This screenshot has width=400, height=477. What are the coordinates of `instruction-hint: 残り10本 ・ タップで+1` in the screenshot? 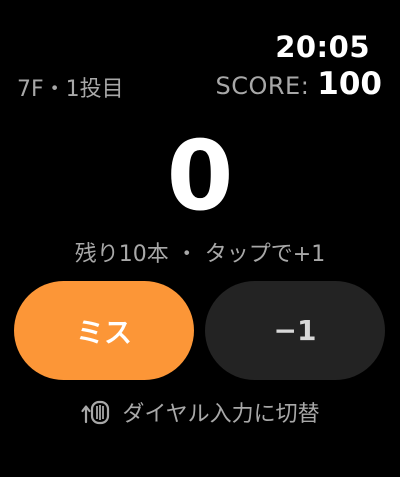 It's located at (200, 254).